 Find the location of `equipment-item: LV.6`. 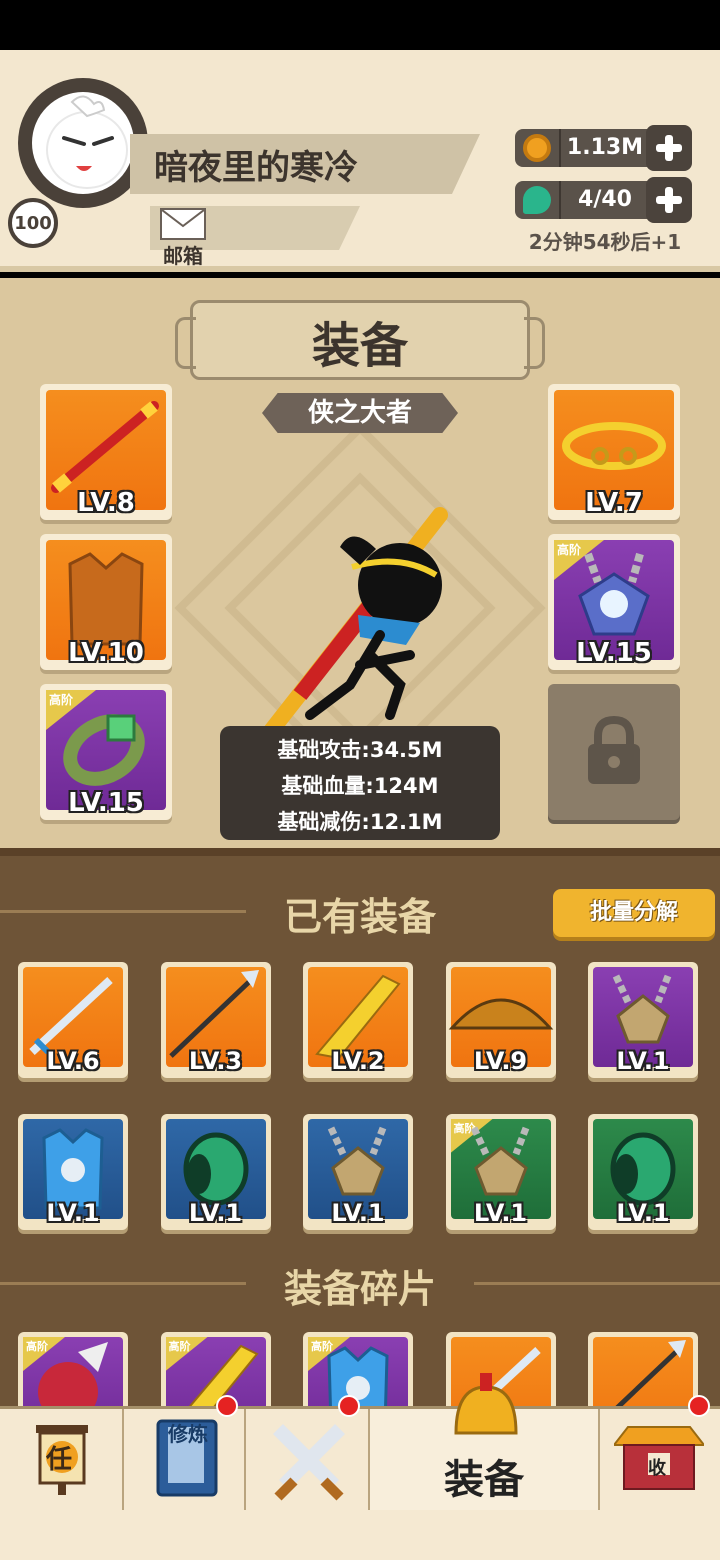

equipment-item: LV.6 is located at coordinates (73, 1020).